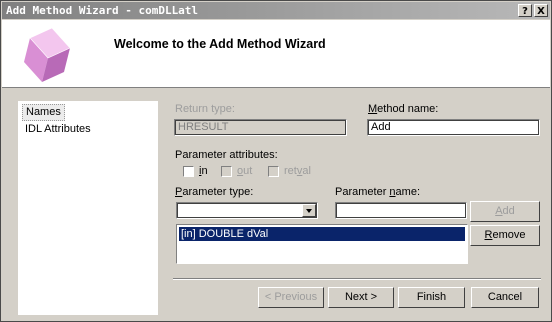 The width and height of the screenshot is (552, 322). I want to click on retval-label: retval, so click(297, 171).